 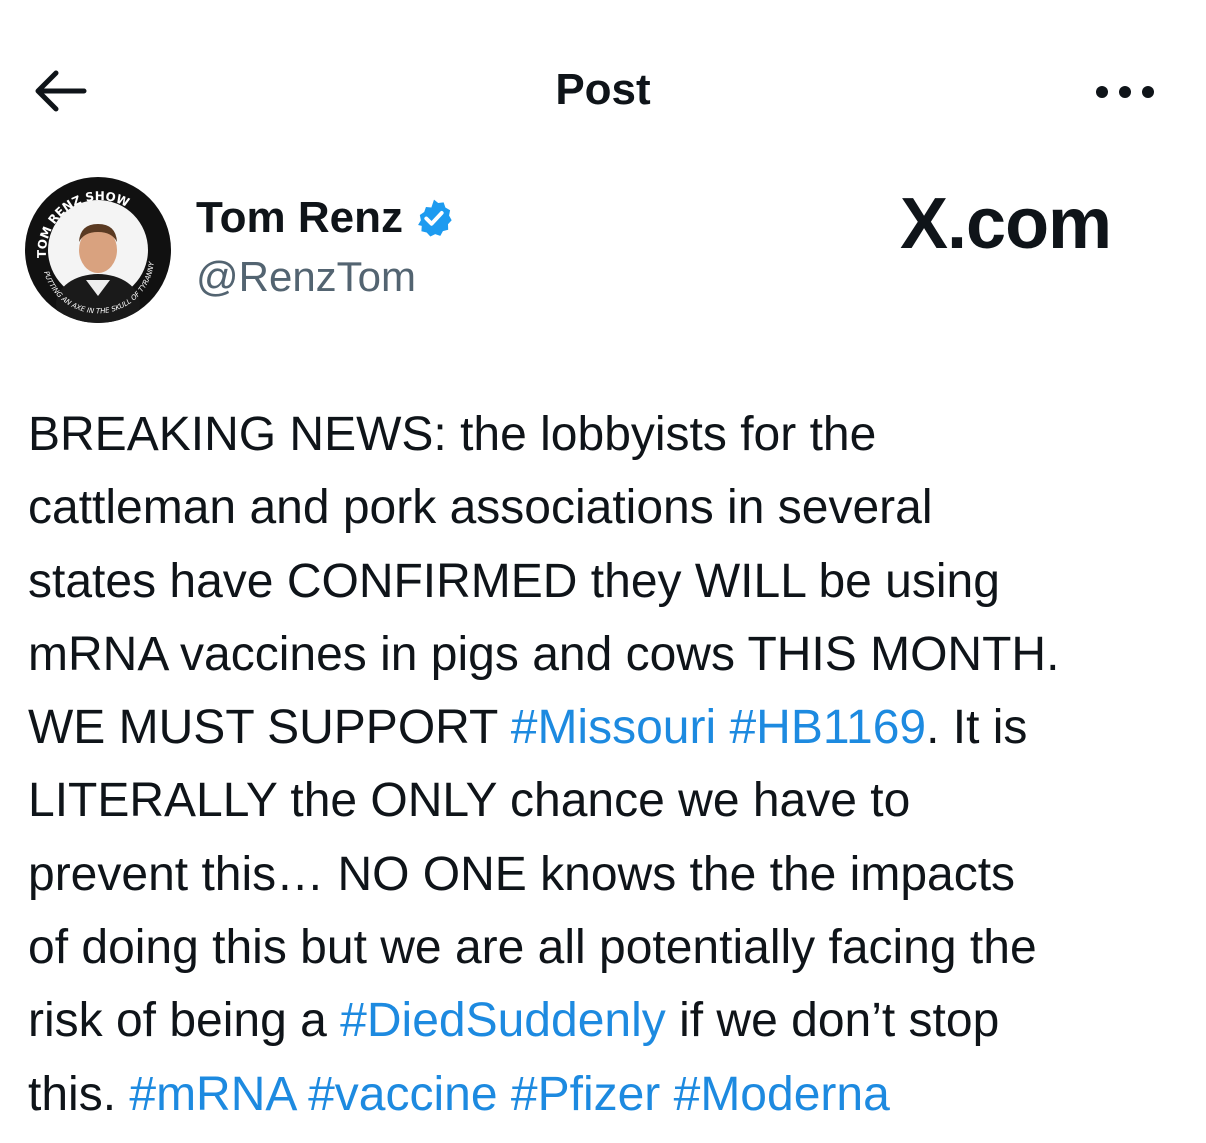 I want to click on page-title: Post, so click(x=603, y=89).